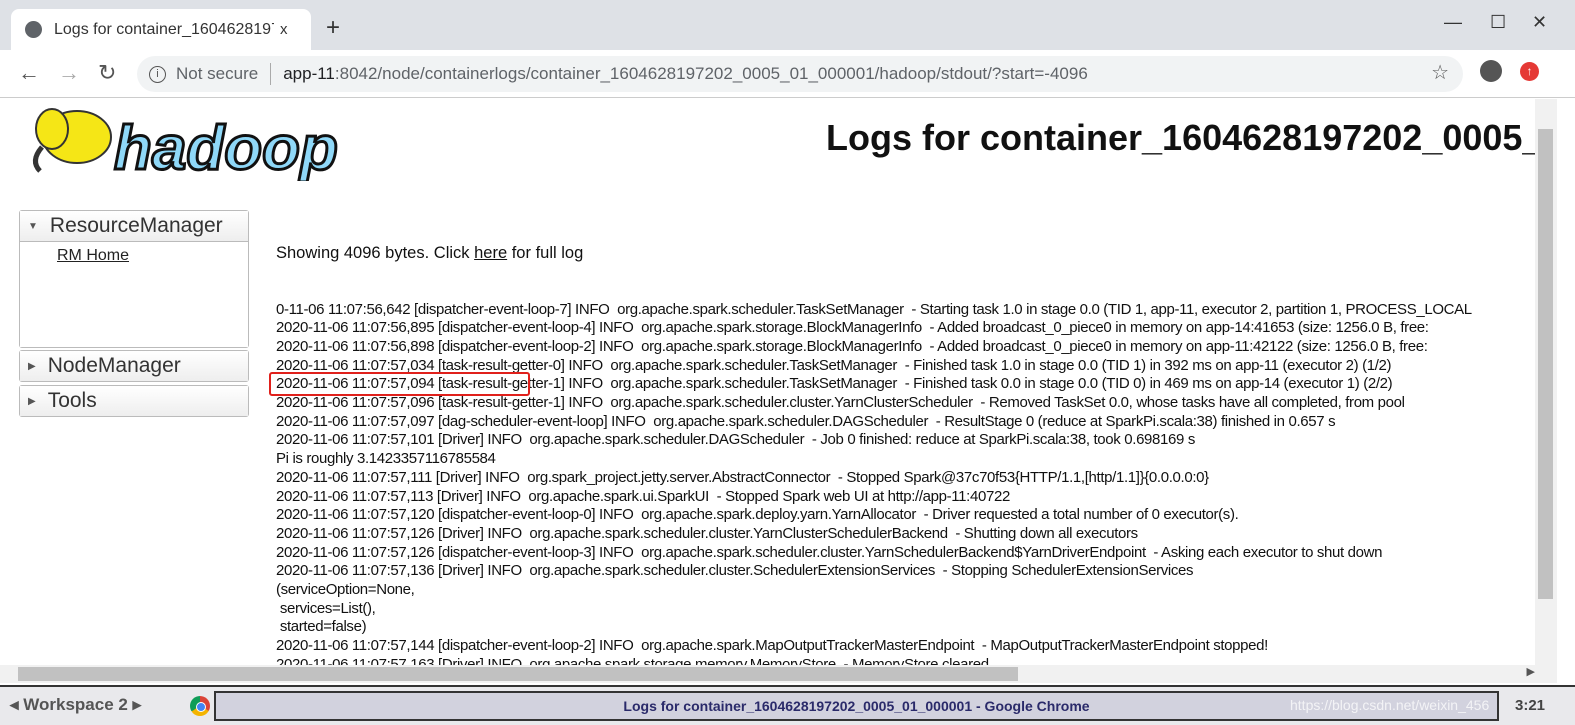 The height and width of the screenshot is (725, 1575). Describe the element at coordinates (326, 608) in the screenshot. I see `log-line: services=List(),` at that location.